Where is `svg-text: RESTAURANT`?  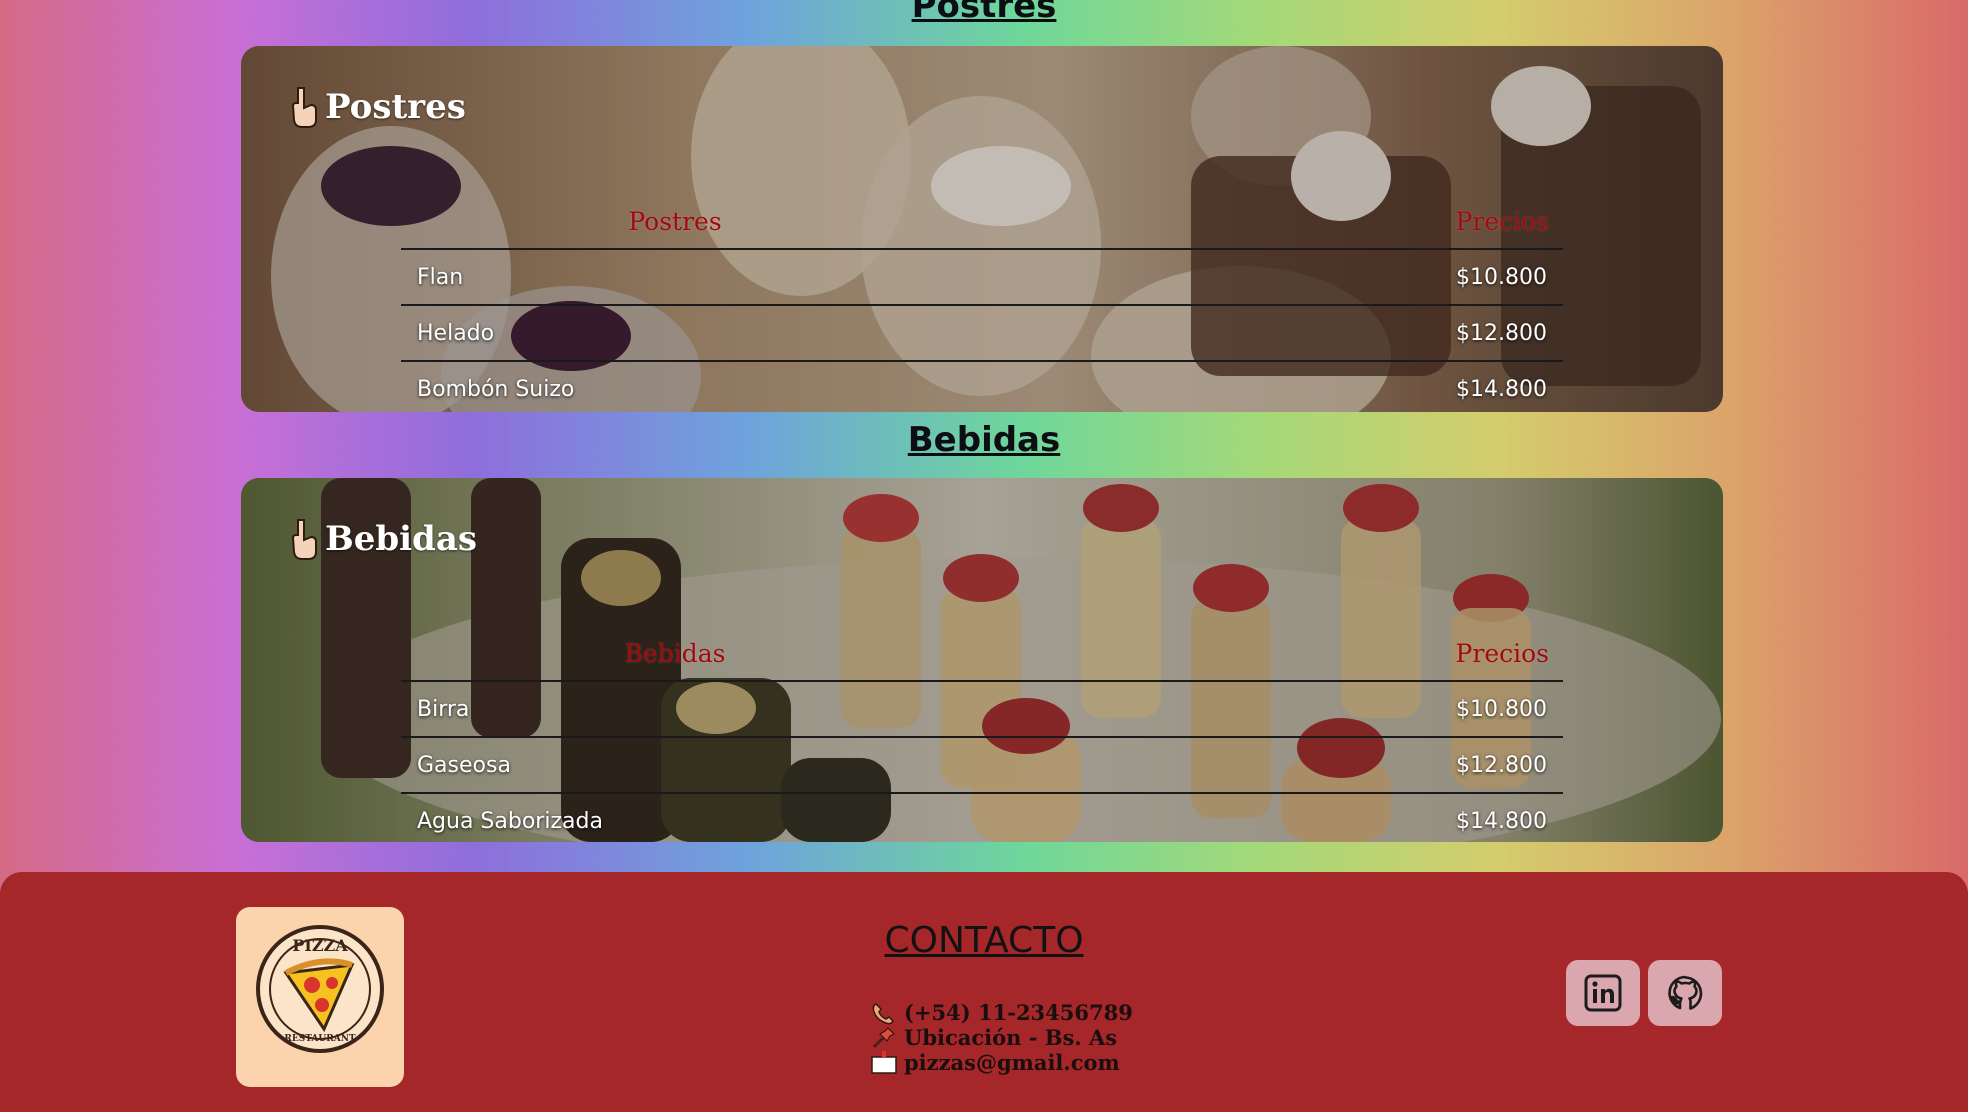
svg-text: RESTAURANT is located at coordinates (320, 1039).